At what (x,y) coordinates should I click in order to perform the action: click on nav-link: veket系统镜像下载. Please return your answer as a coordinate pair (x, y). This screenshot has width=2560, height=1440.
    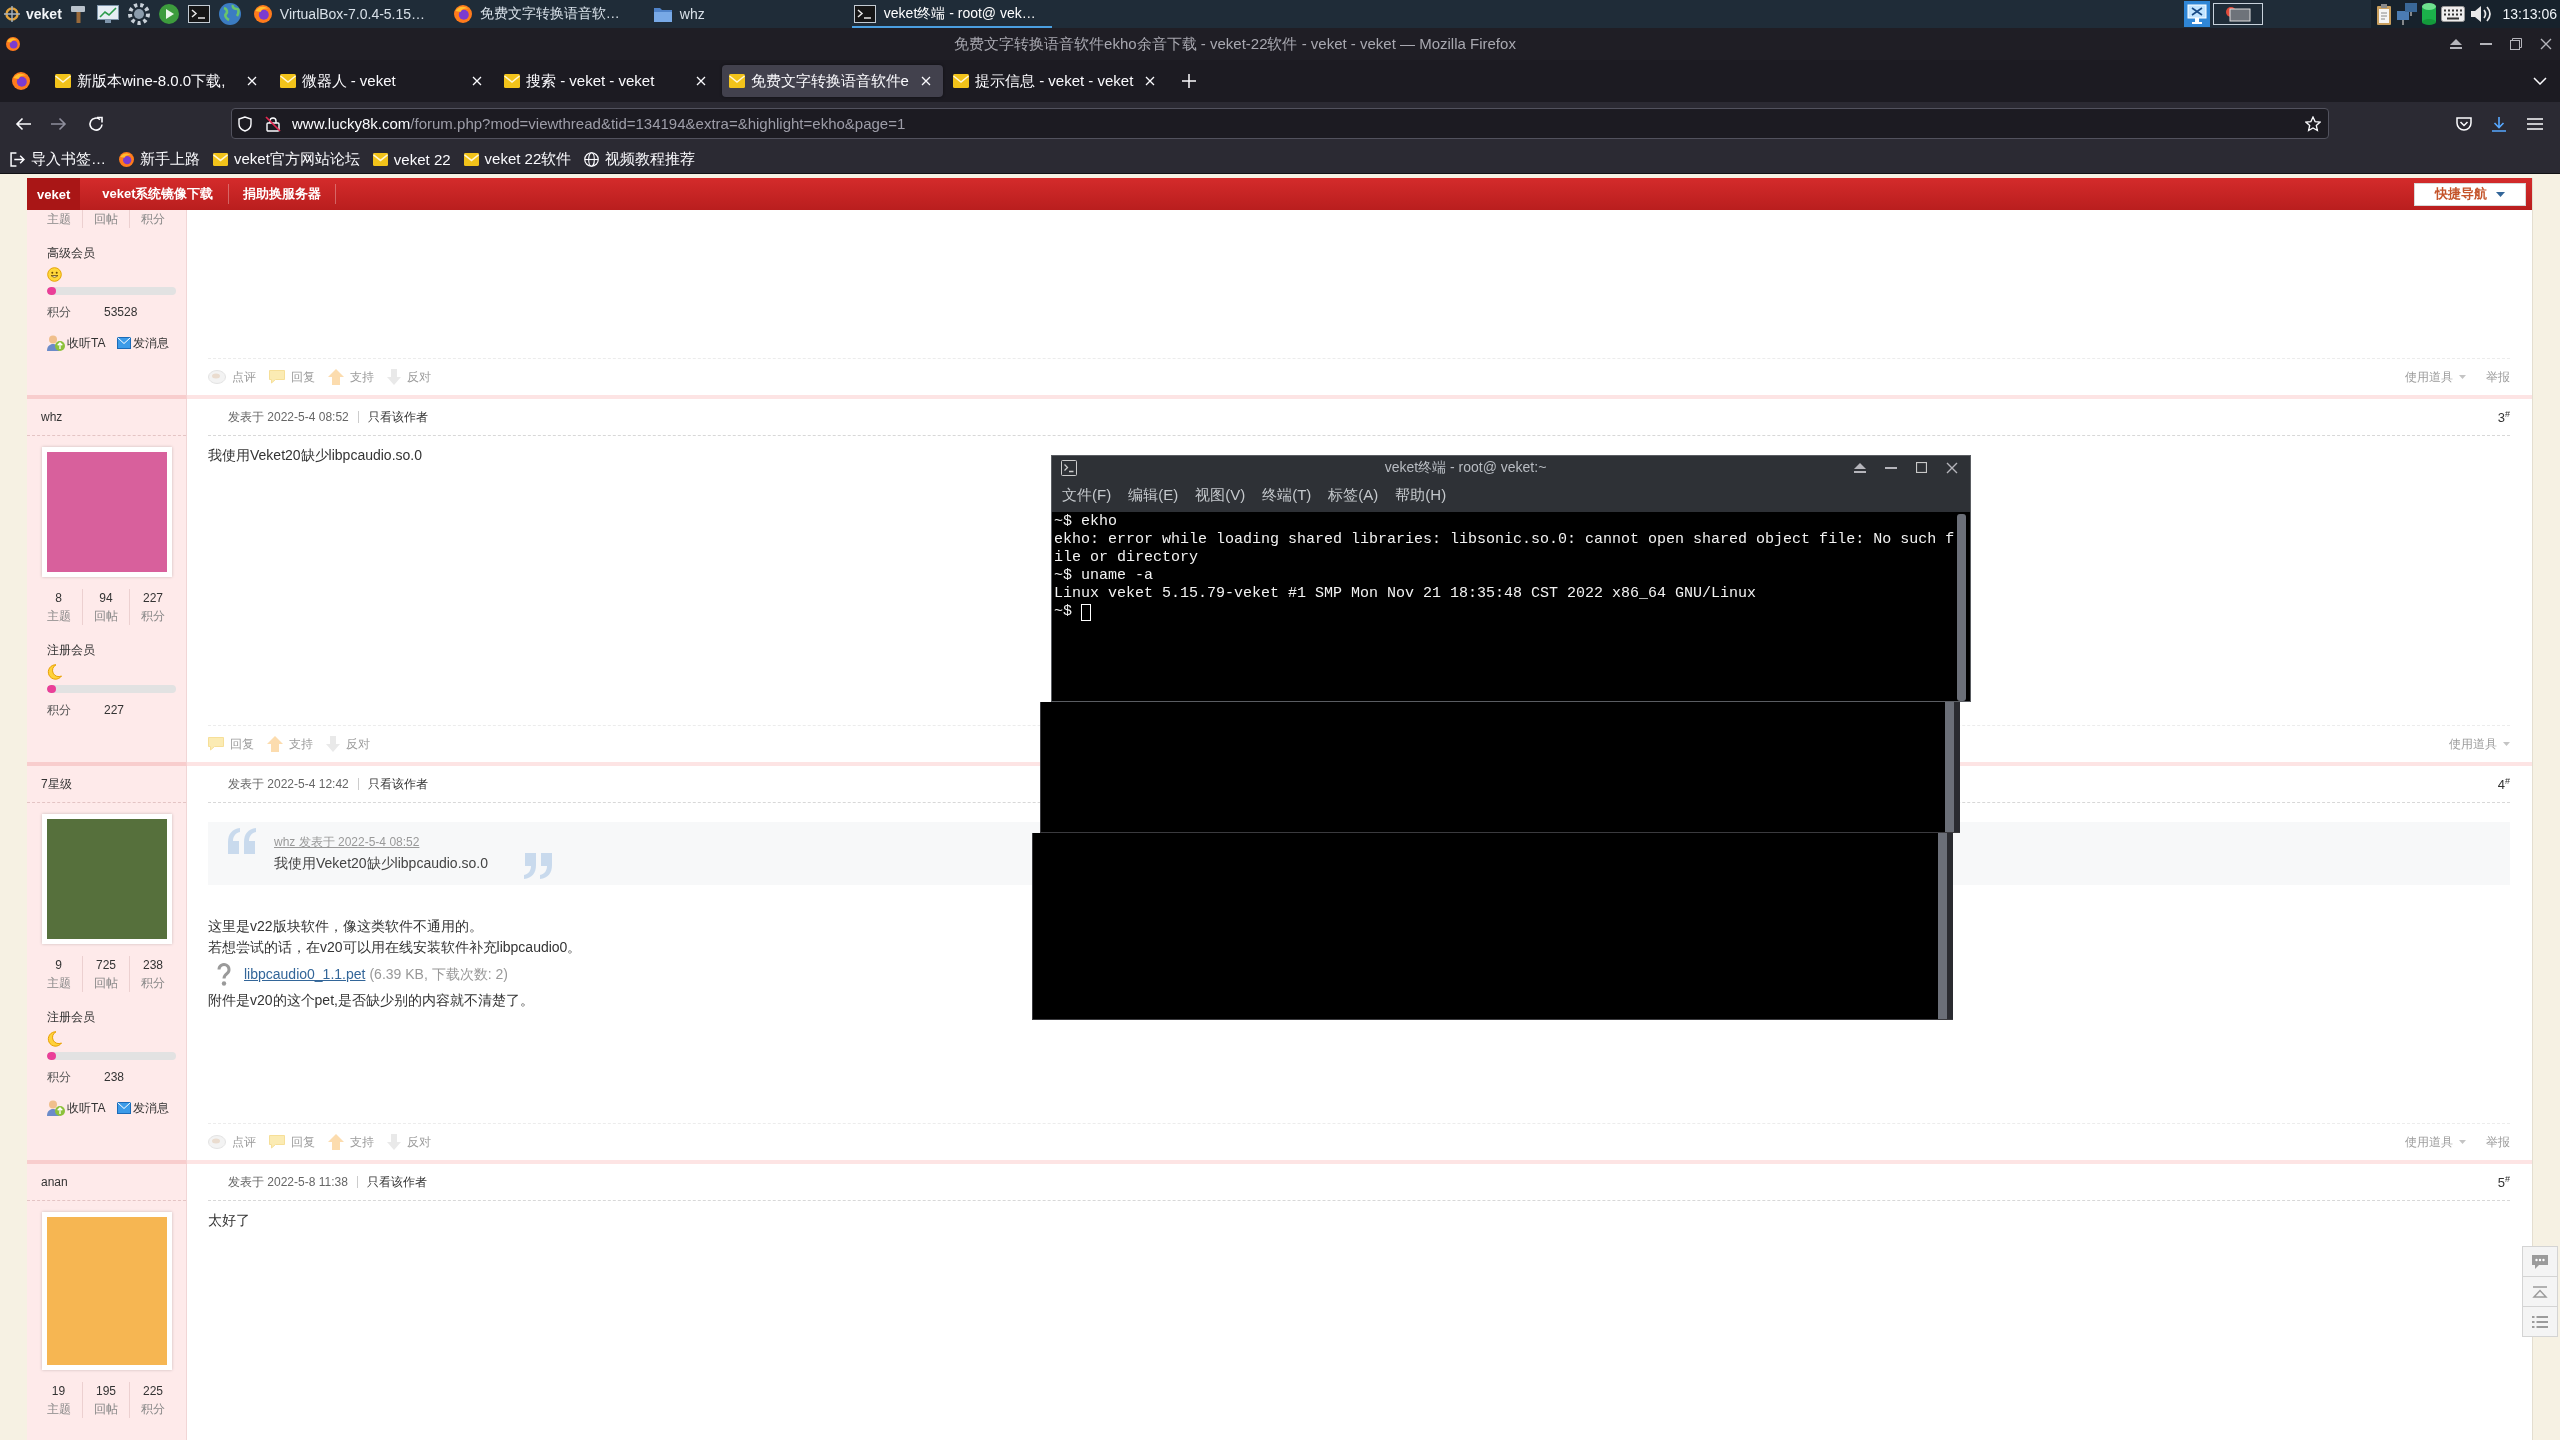
    Looking at the image, I should click on (158, 194).